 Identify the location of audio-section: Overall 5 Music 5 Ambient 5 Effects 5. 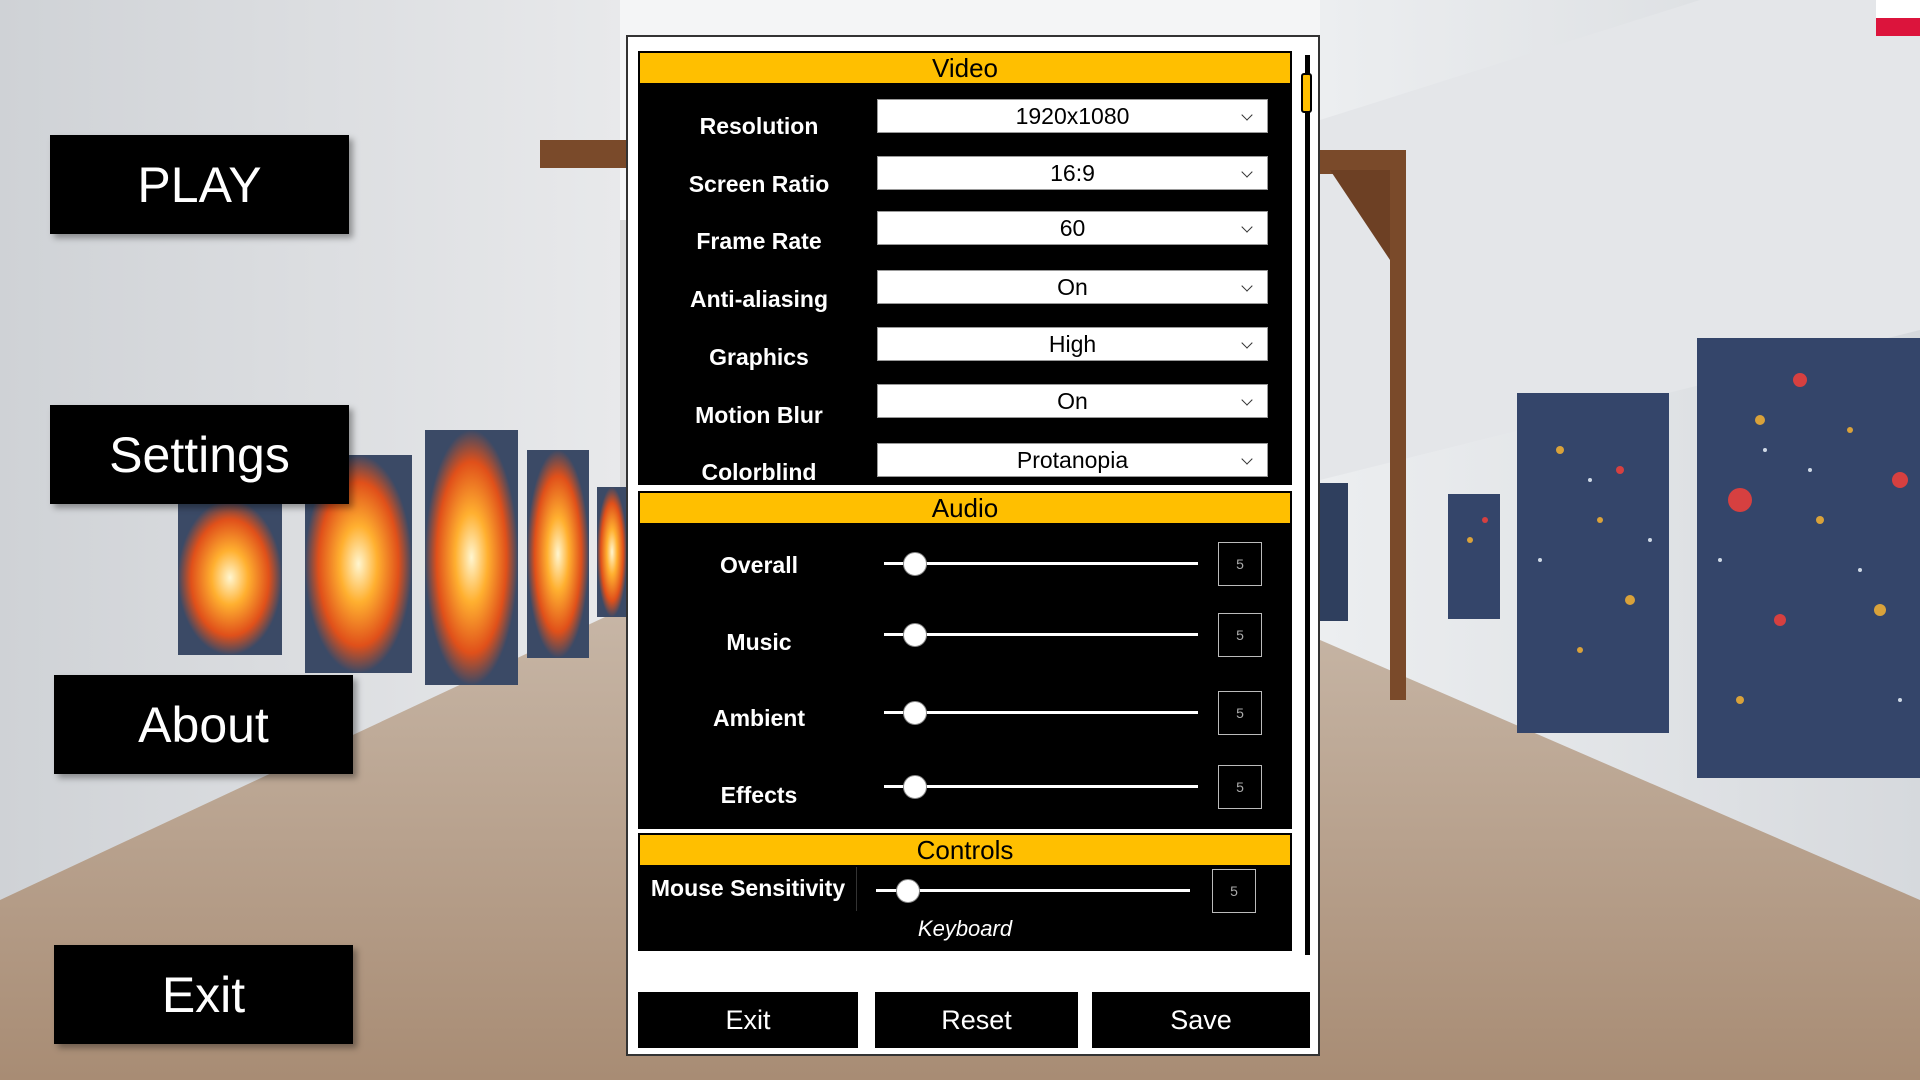
(965, 677).